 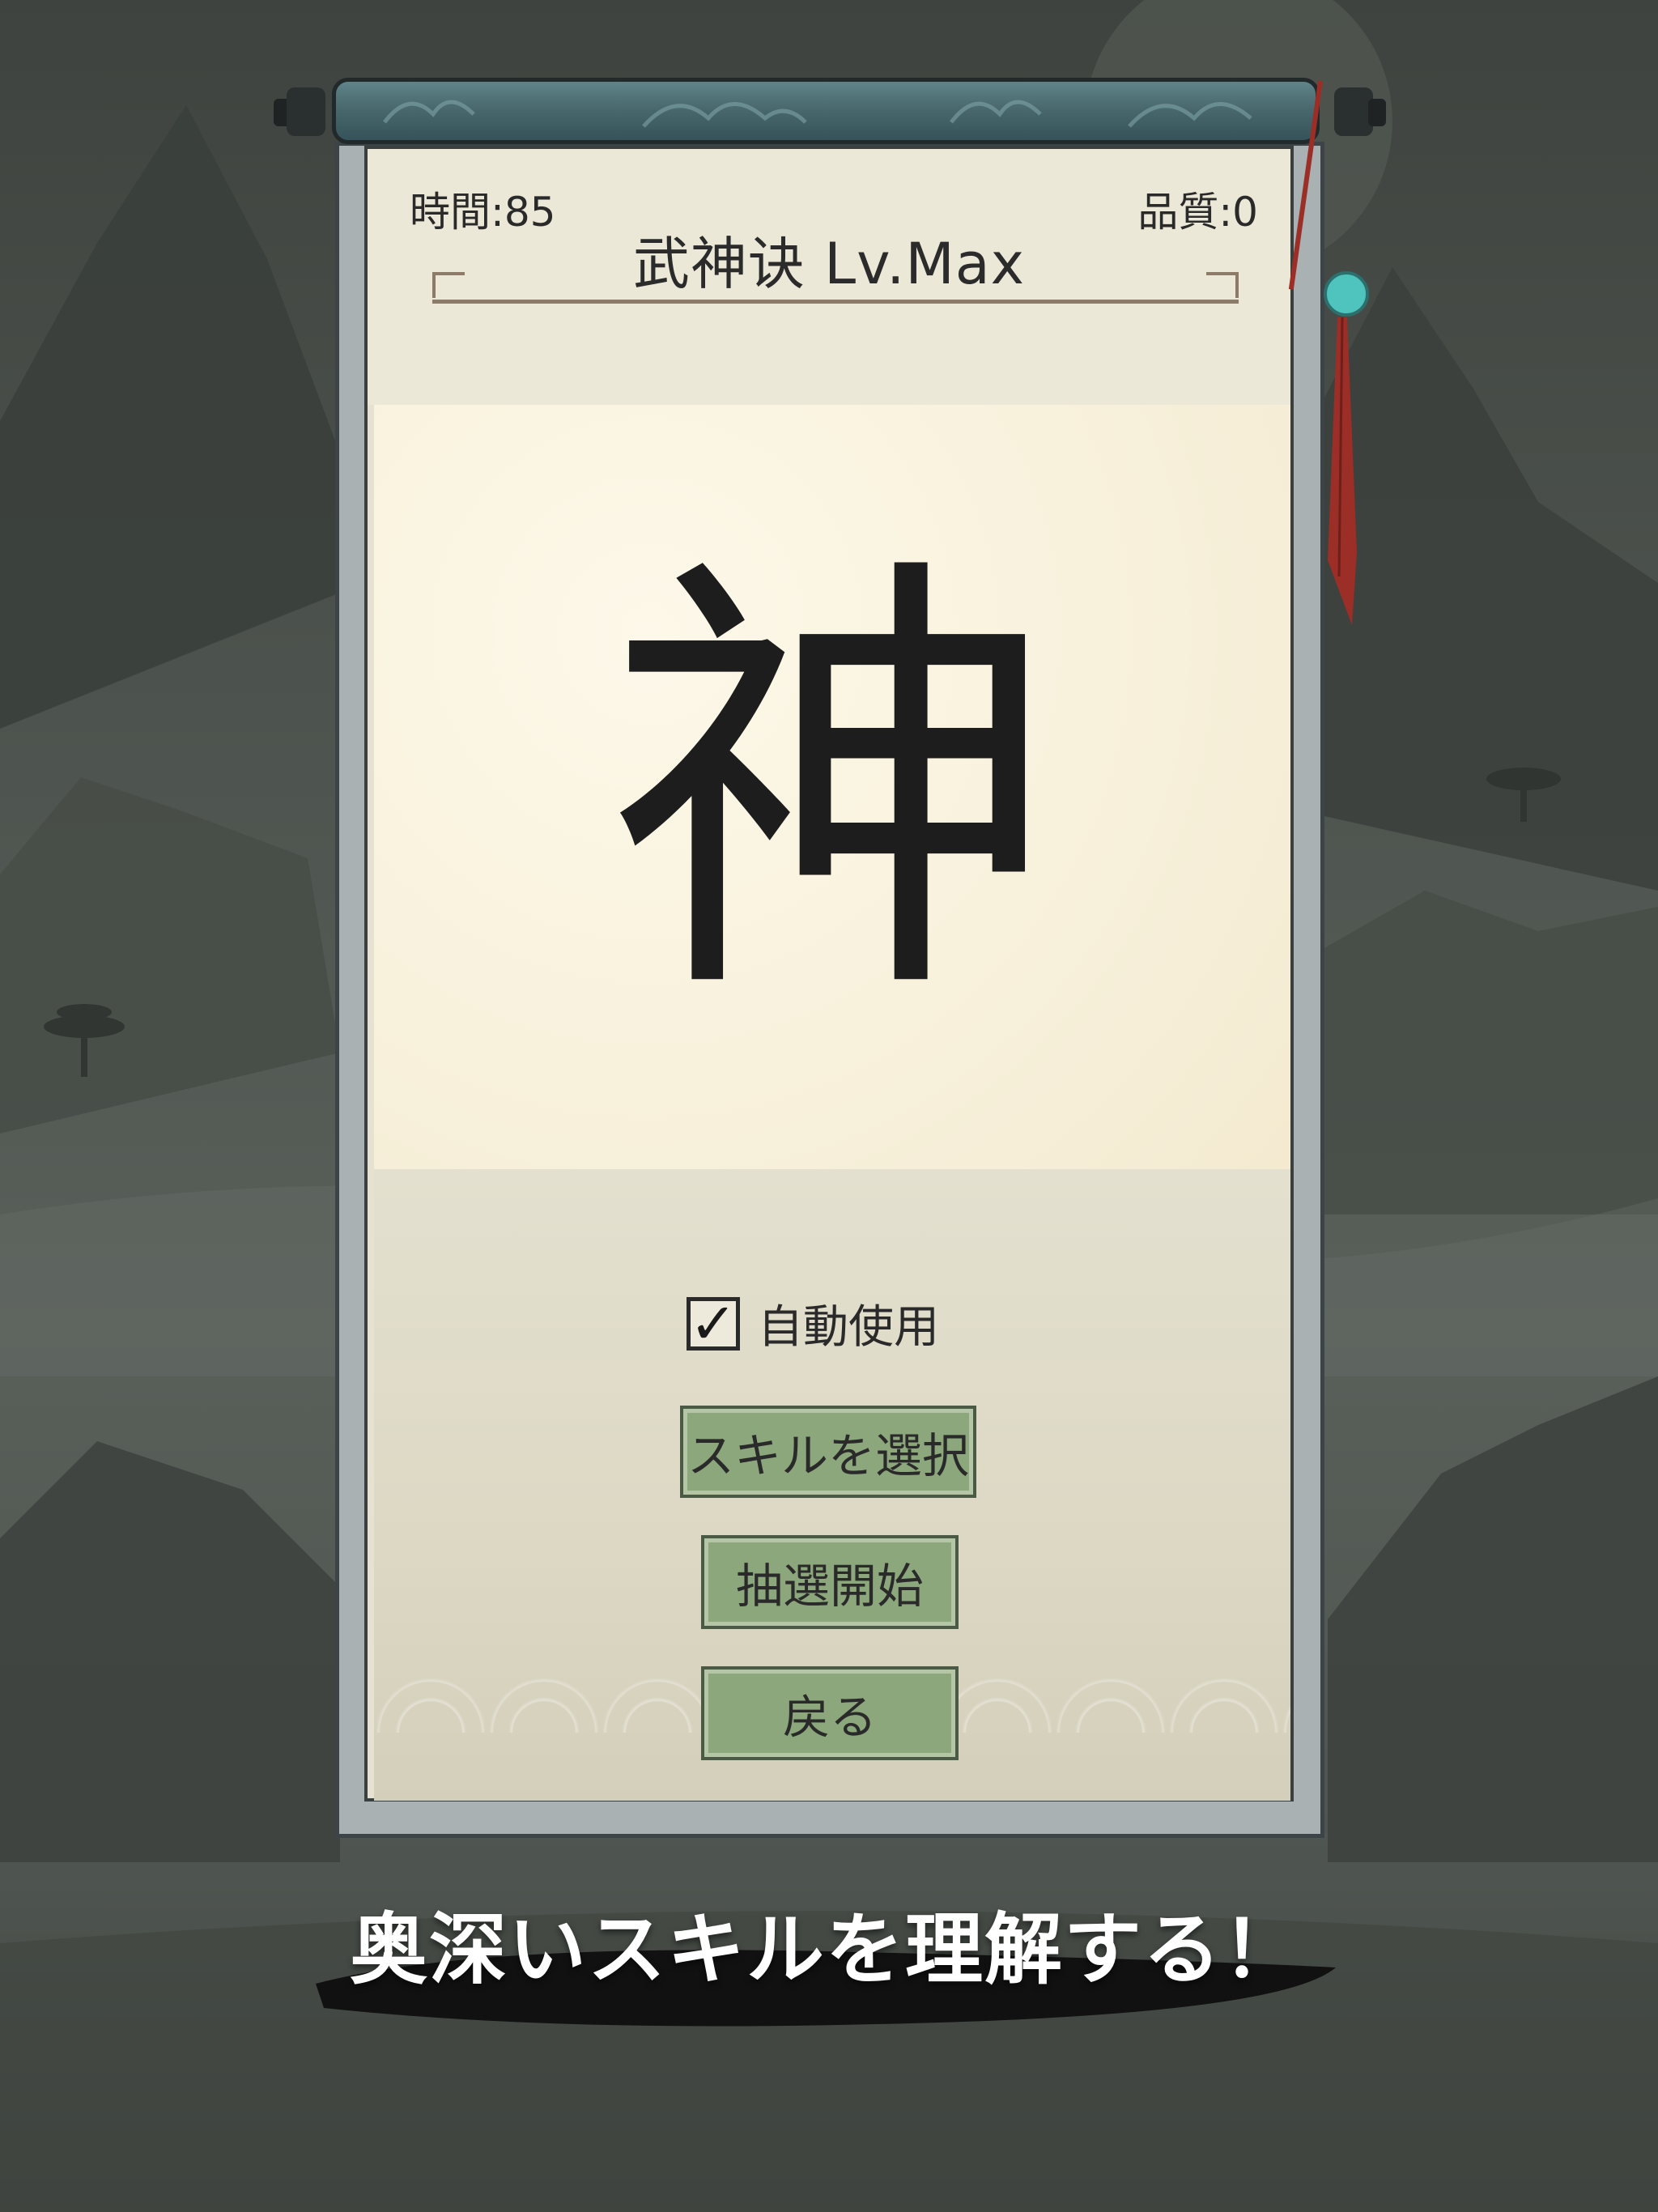 What do you see at coordinates (835, 302) in the screenshot?
I see `title-underline` at bounding box center [835, 302].